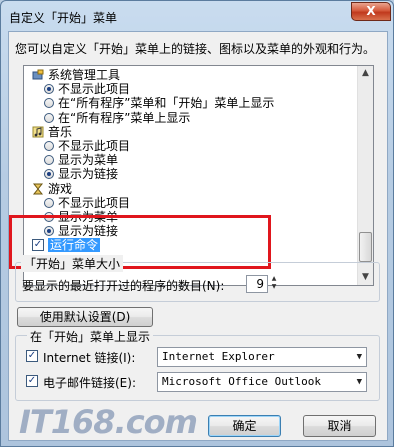 This screenshot has height=447, width=394. I want to click on close-button: X, so click(371, 11).